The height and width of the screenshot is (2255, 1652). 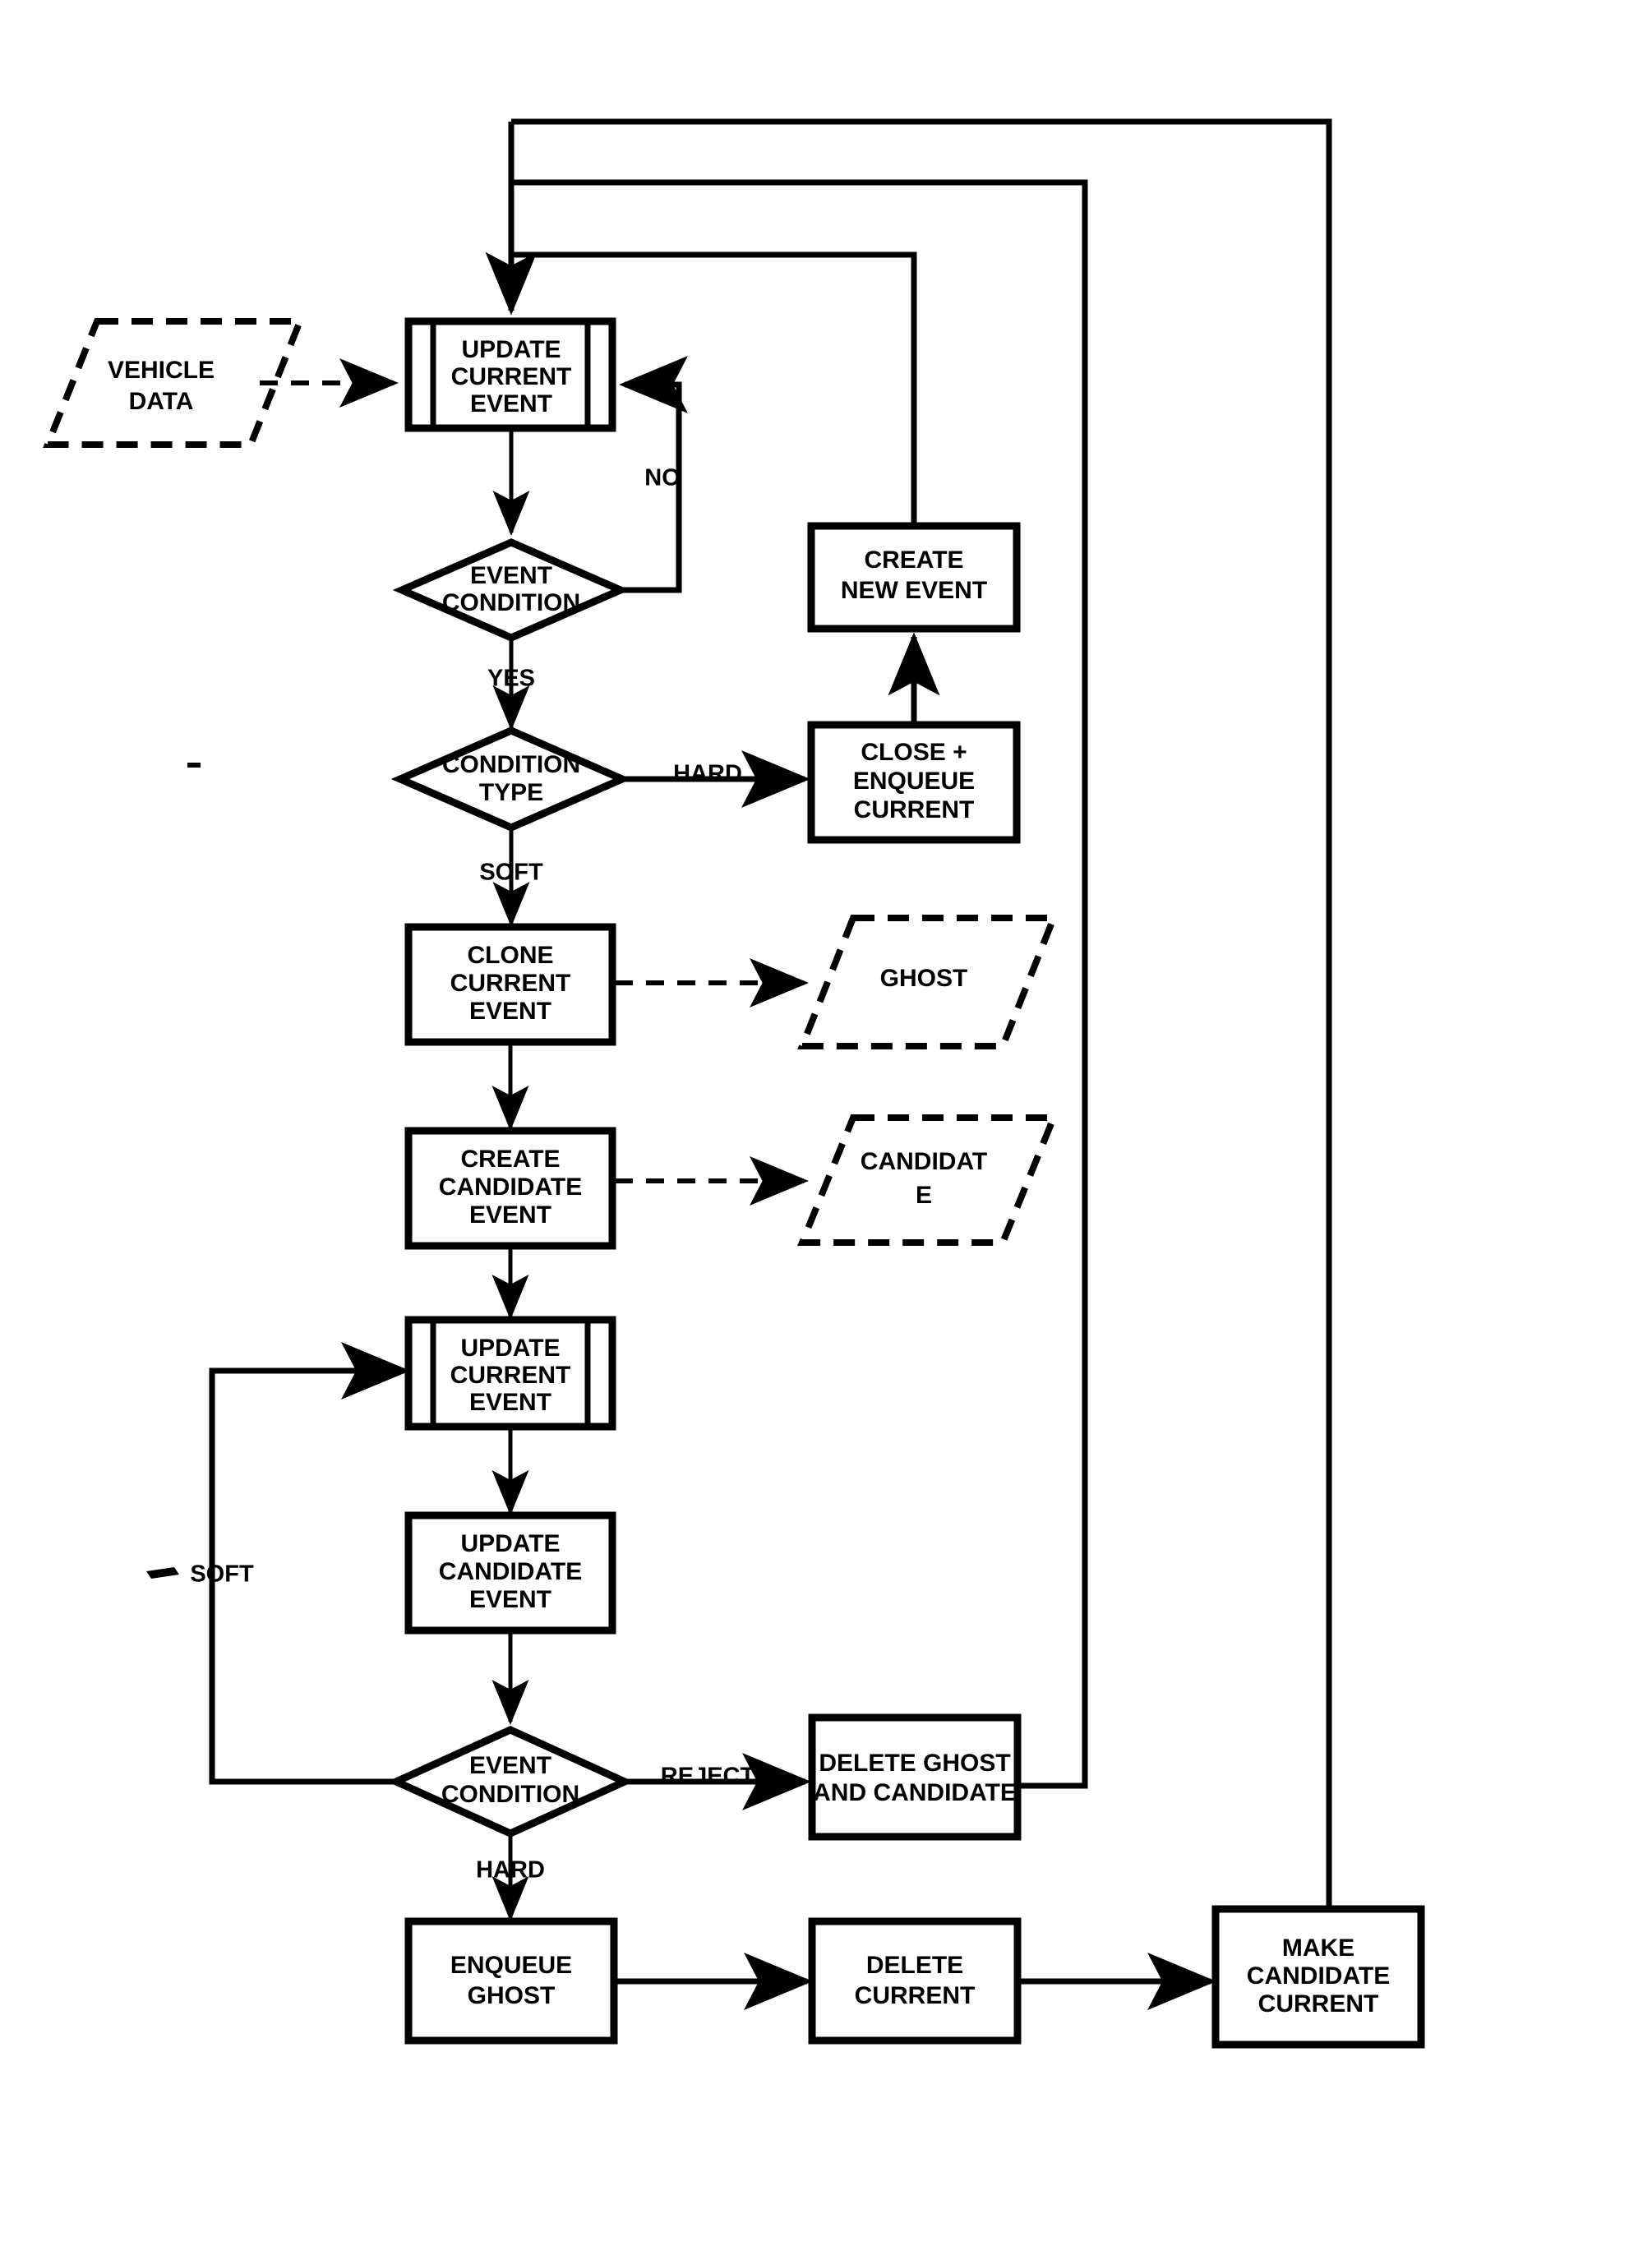 I want to click on create-candidate-event-label-line1: CREATE, so click(x=510, y=1159).